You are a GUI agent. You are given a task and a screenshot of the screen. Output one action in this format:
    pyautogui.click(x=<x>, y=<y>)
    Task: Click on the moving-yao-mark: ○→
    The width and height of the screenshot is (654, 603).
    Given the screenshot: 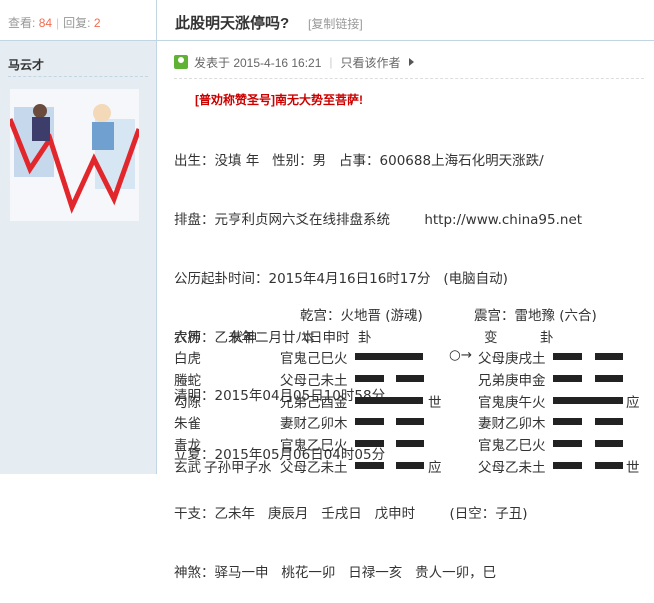 What is the action you would take?
    pyautogui.click(x=461, y=355)
    